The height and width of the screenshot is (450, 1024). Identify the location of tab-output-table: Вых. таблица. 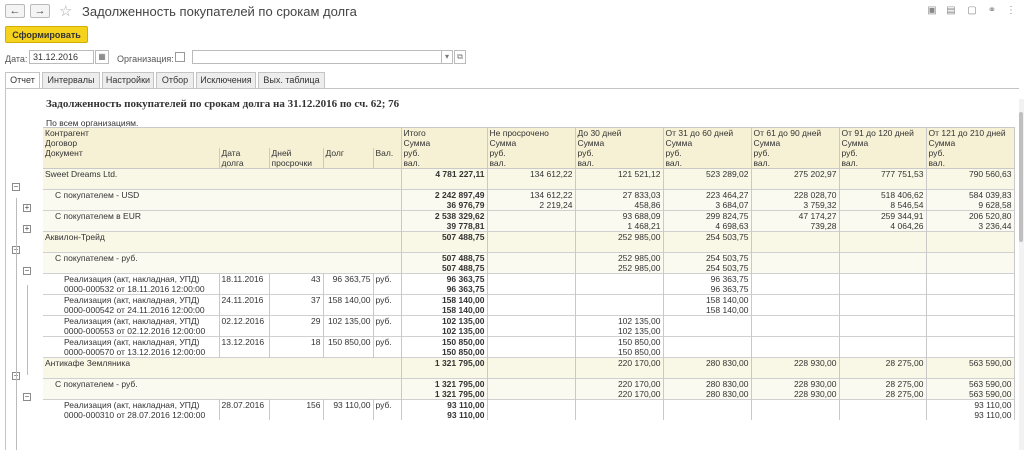
(291, 80).